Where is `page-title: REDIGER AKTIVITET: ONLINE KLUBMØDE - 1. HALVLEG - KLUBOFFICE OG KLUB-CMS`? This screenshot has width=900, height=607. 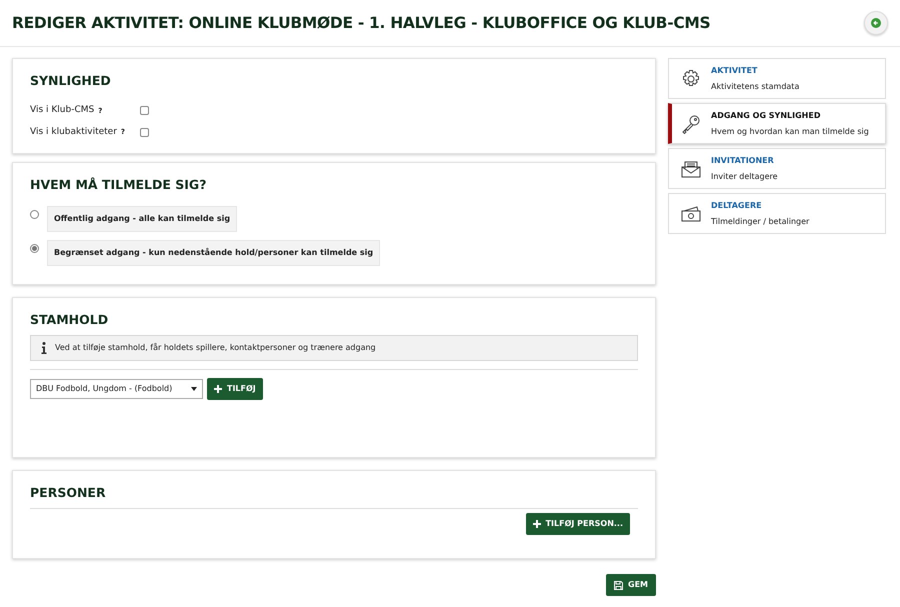
page-title: REDIGER AKTIVITET: ONLINE KLUBMØDE - 1. HALVLEG - KLUBOFFICE OG KLUB-CMS is located at coordinates (361, 23).